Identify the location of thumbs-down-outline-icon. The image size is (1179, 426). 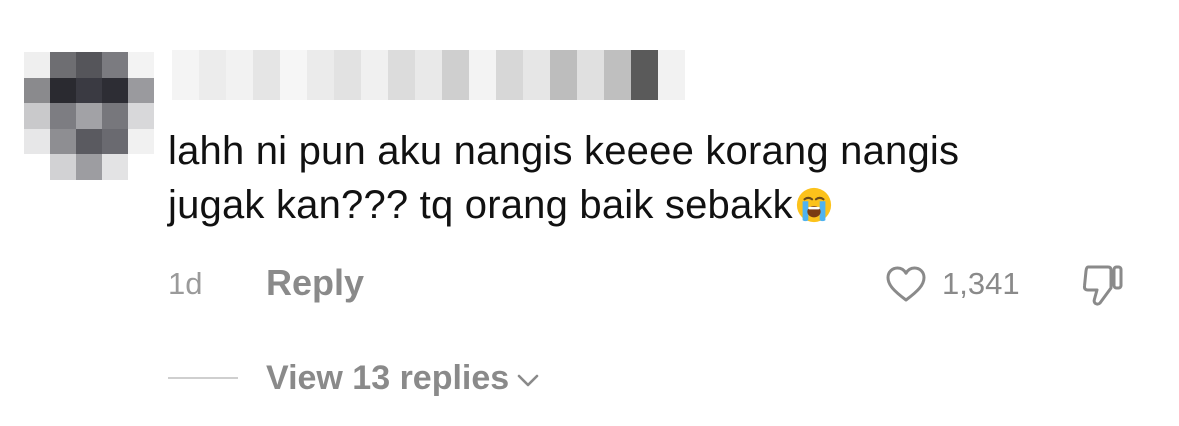
(1102, 285).